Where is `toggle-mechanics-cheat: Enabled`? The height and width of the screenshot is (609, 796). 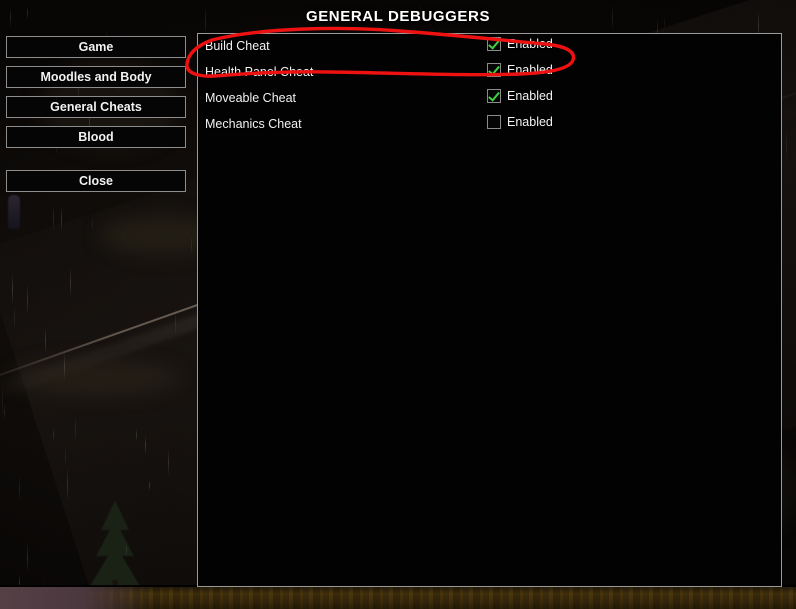 toggle-mechanics-cheat: Enabled is located at coordinates (520, 122).